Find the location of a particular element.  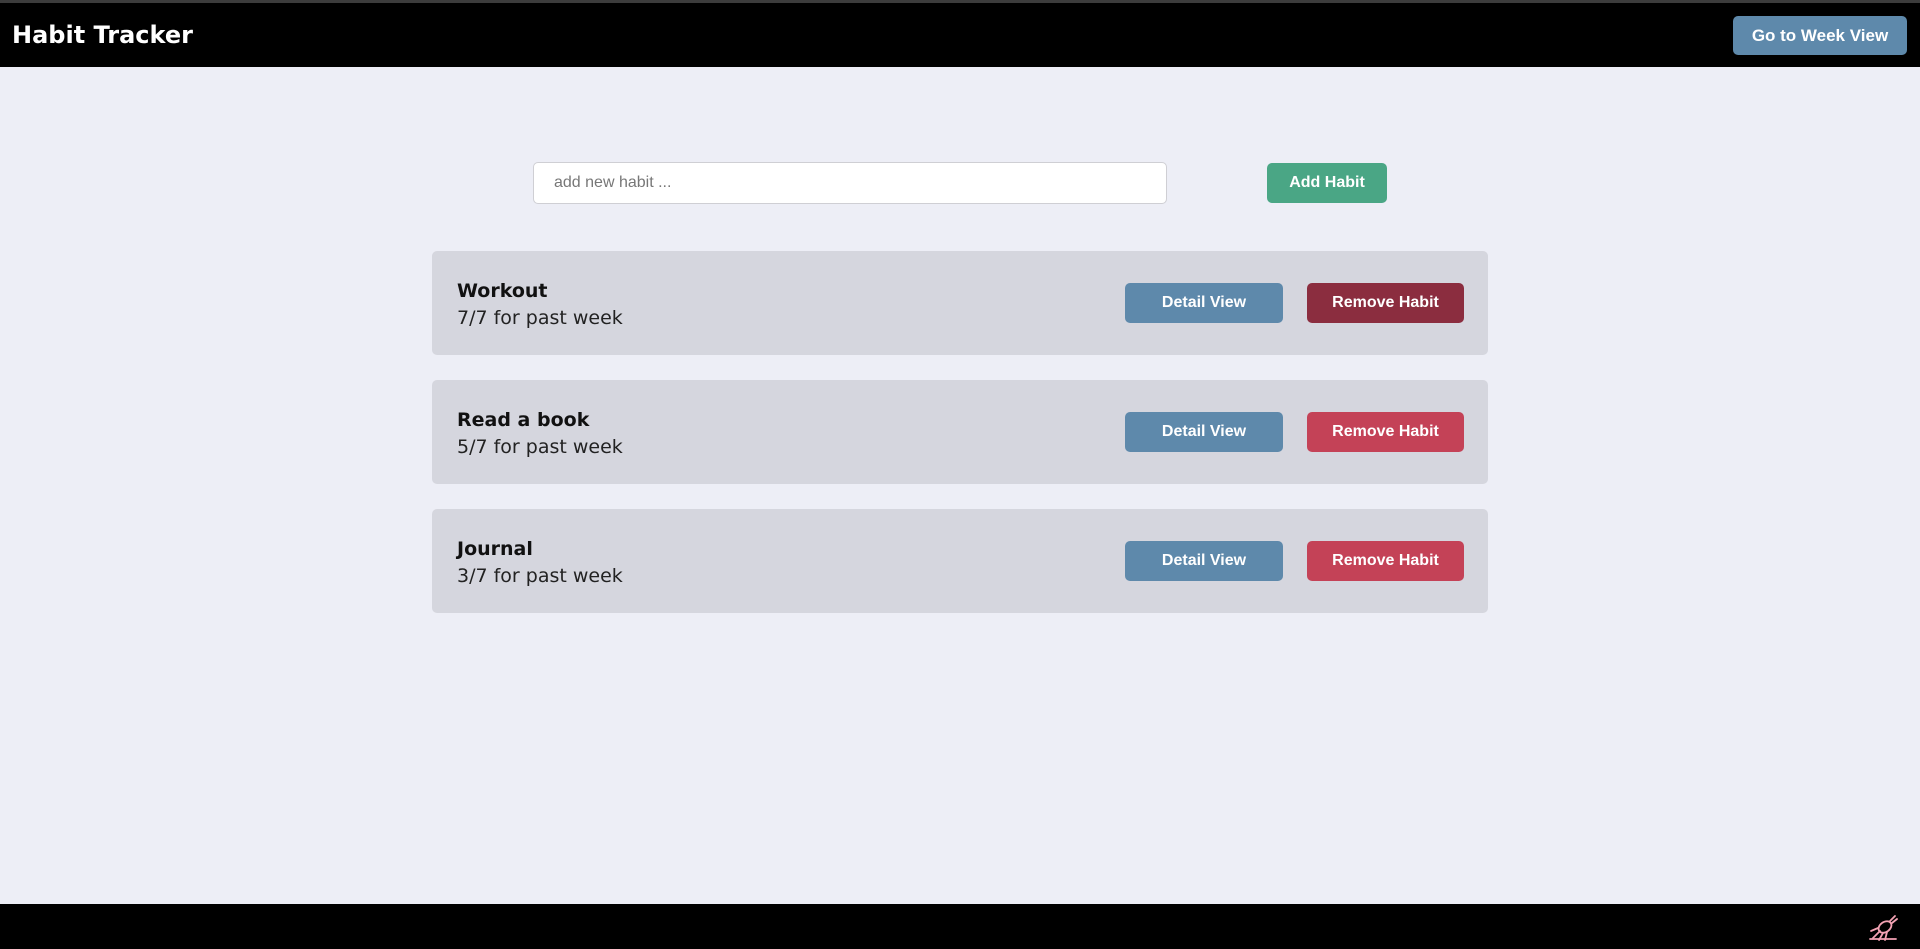

habit-name: Workout is located at coordinates (502, 291).